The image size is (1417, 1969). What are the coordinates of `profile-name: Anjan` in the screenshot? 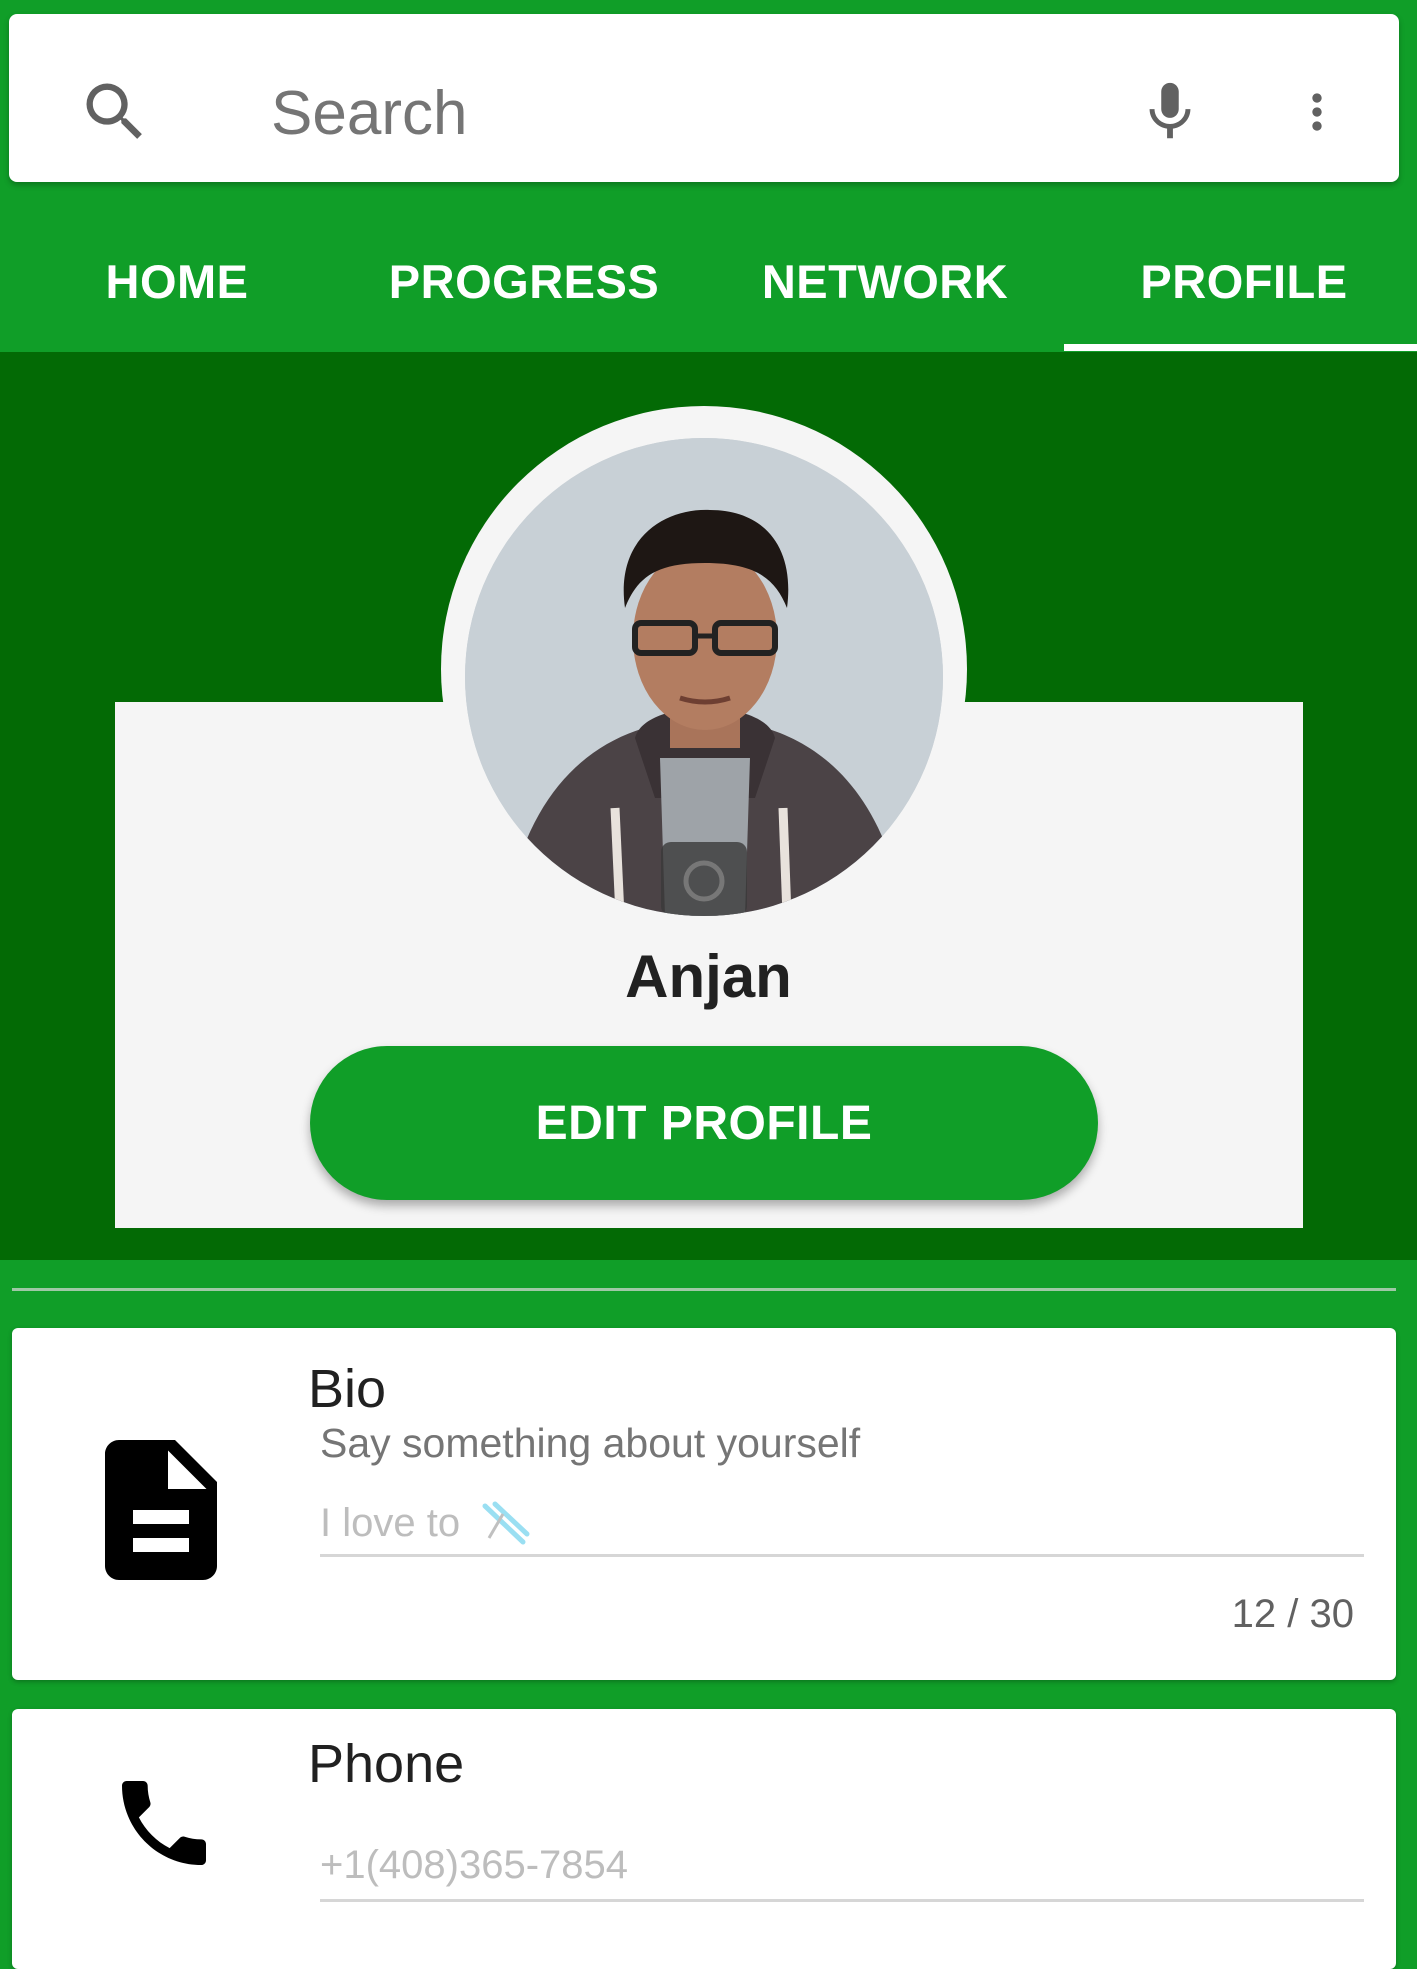 It's located at (708, 976).